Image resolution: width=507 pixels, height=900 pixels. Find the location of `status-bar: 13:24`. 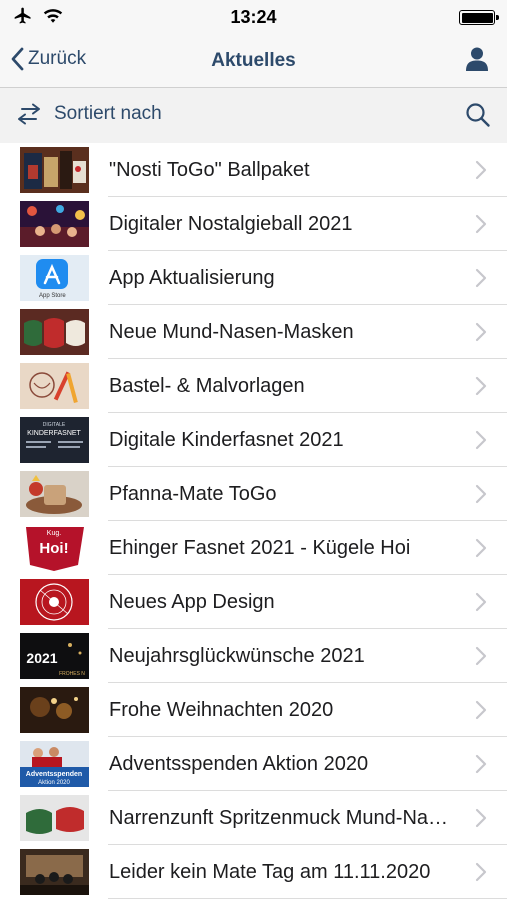

status-bar: 13:24 is located at coordinates (253, 17).